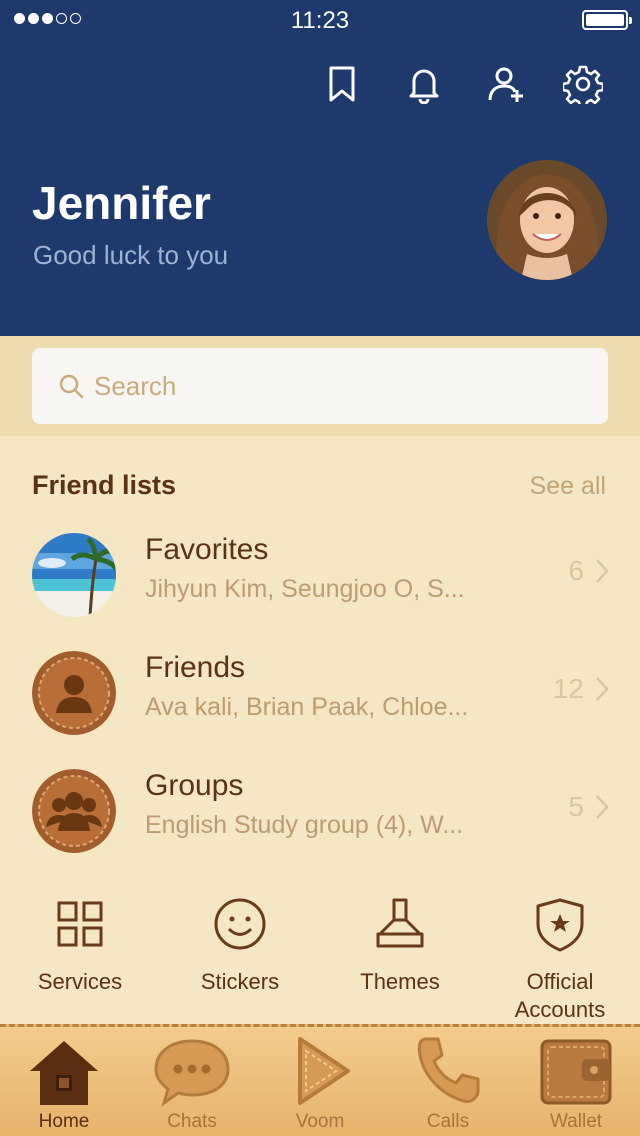 This screenshot has width=640, height=1136. What do you see at coordinates (74, 811) in the screenshot?
I see `groups-thumbnail` at bounding box center [74, 811].